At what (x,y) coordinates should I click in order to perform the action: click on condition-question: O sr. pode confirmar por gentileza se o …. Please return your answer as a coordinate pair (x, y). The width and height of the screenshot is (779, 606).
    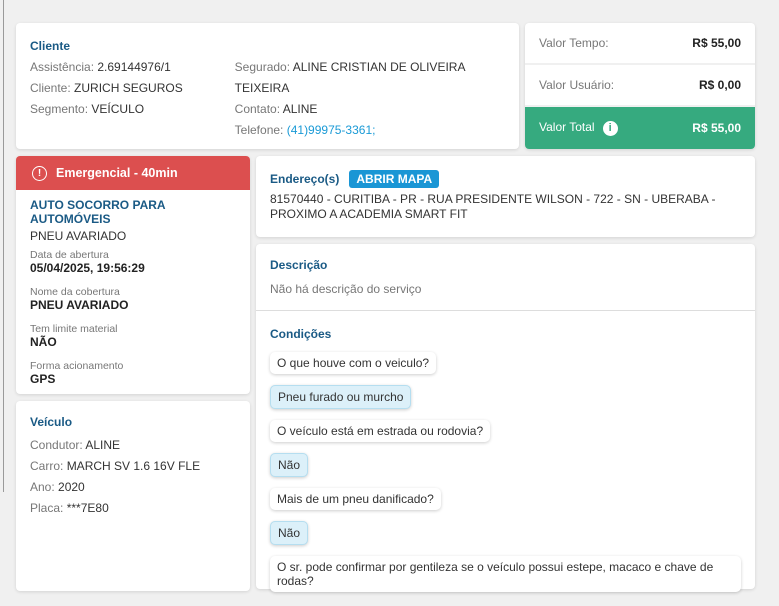
    Looking at the image, I should click on (505, 574).